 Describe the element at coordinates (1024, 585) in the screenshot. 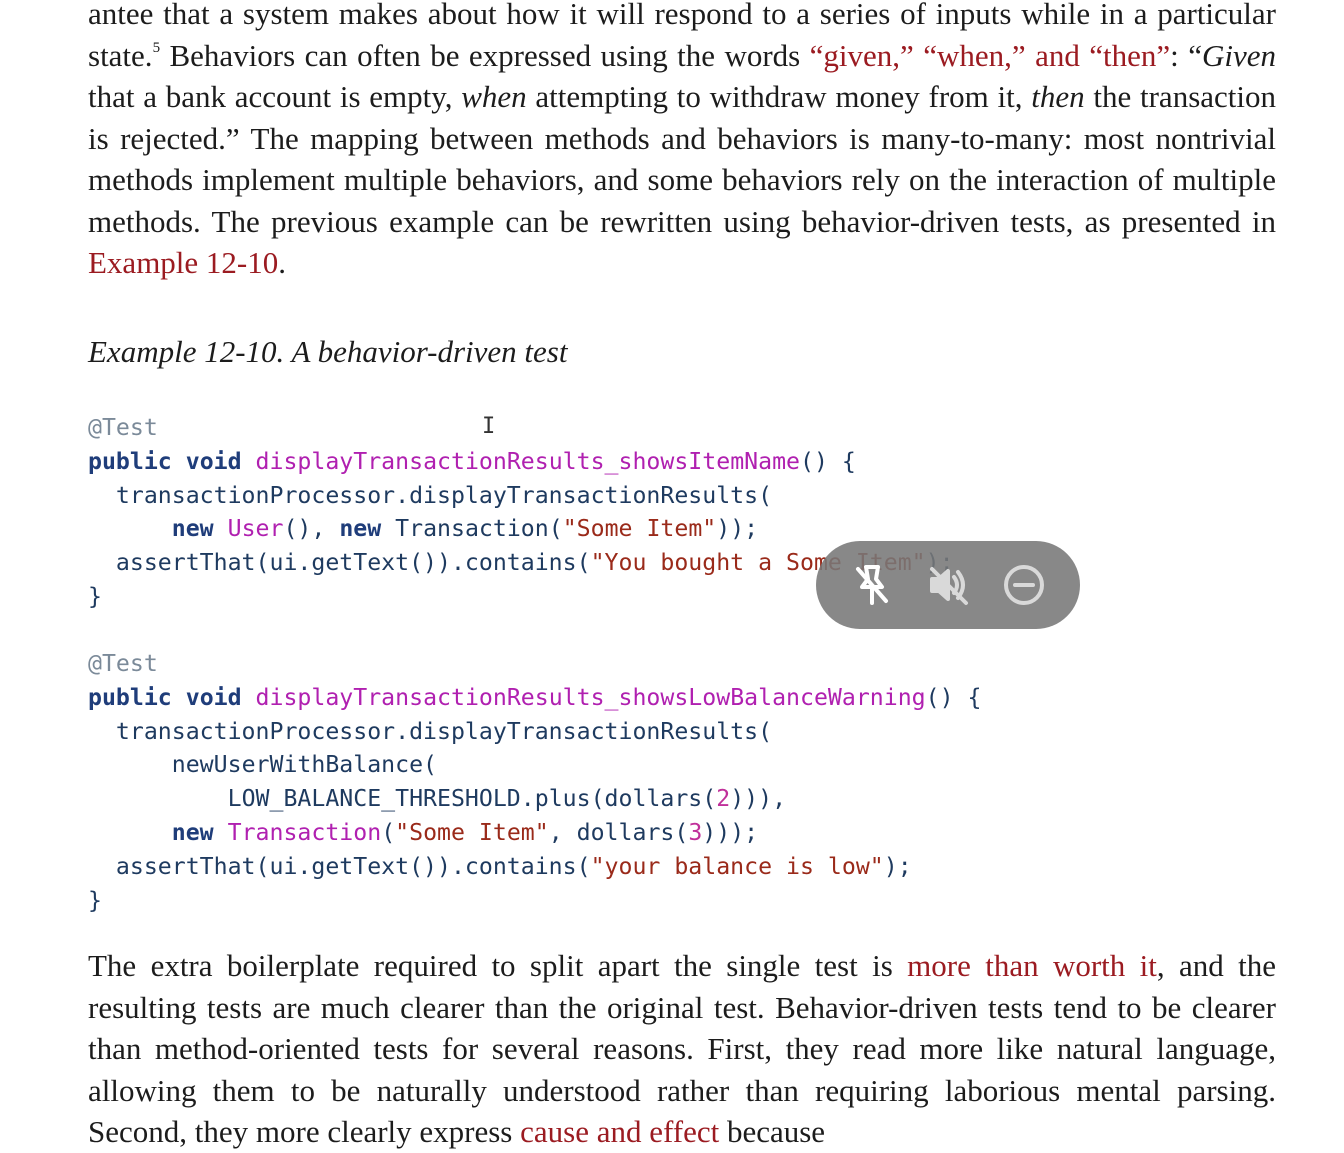

I see `minimize-icon` at that location.